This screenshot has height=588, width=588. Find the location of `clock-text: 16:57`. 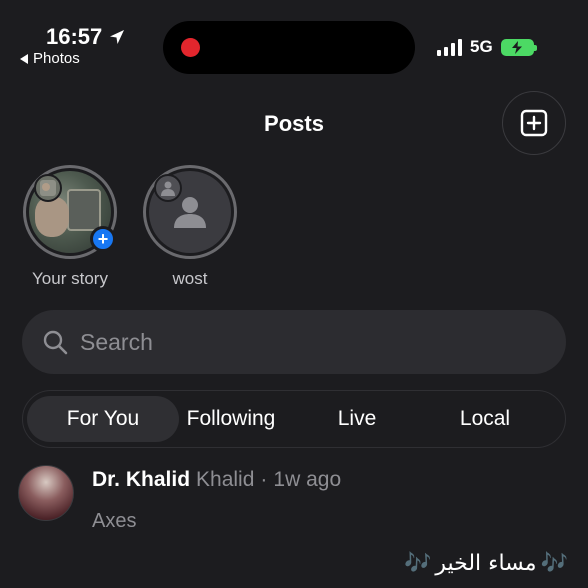

clock-text: 16:57 is located at coordinates (74, 36).